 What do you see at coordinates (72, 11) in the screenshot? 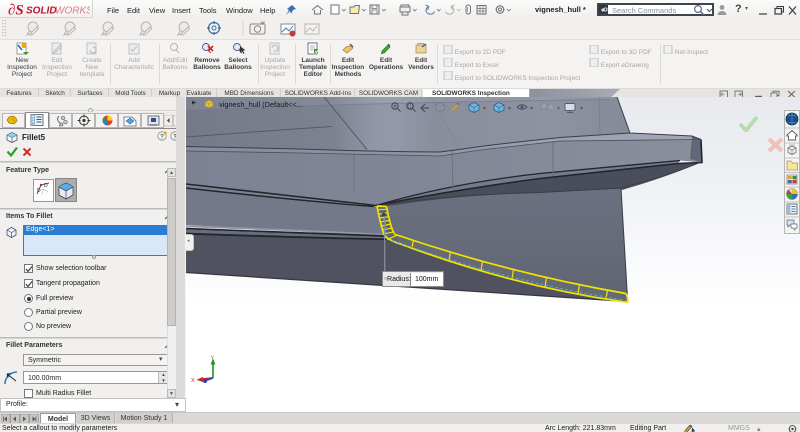
I see `svg-text: WORKS` at bounding box center [72, 11].